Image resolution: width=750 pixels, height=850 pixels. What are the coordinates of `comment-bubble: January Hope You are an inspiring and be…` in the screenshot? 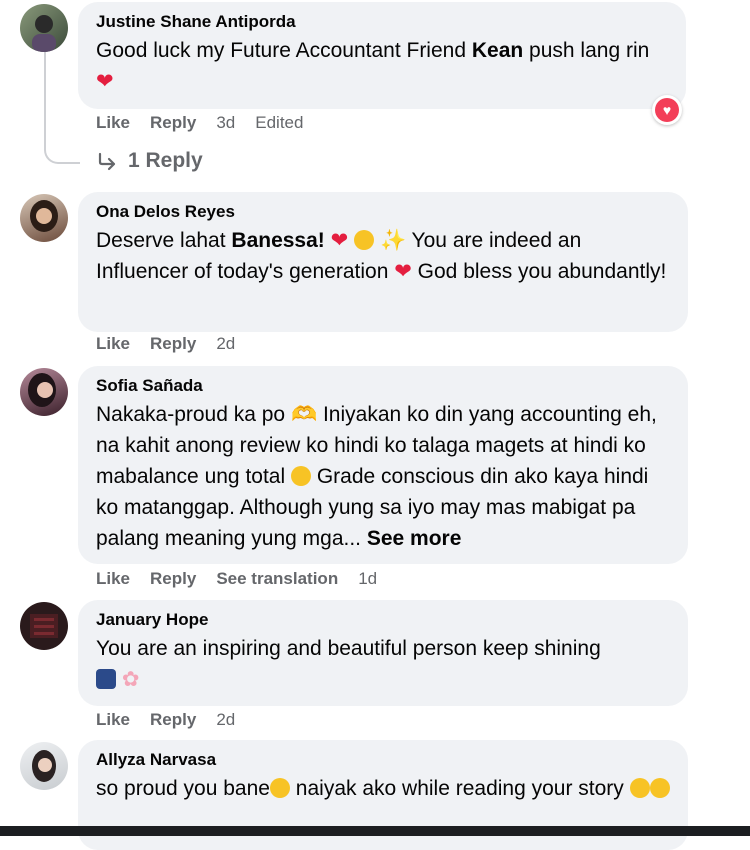 It's located at (383, 653).